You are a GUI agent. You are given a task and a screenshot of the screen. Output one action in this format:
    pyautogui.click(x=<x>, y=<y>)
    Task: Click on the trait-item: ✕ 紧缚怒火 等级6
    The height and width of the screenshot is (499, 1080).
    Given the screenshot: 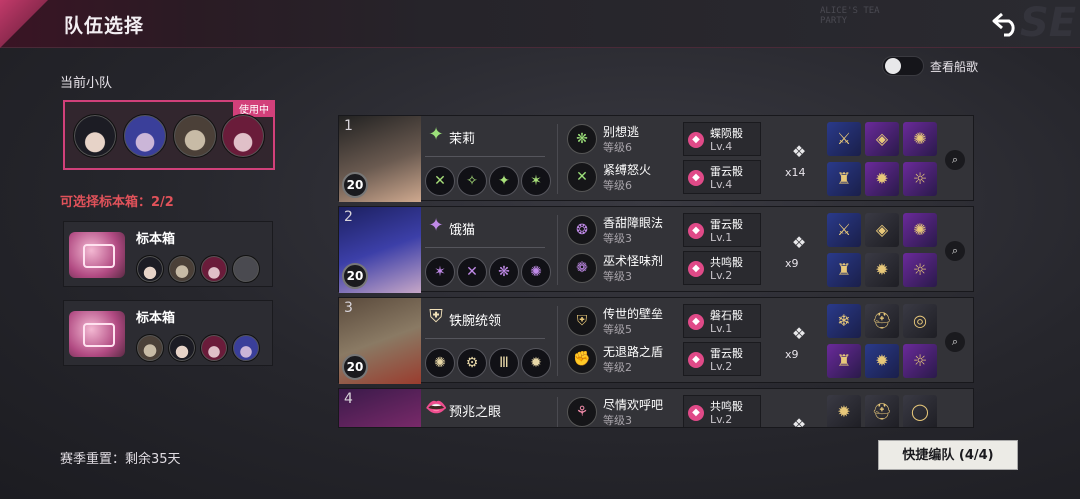 What is the action you would take?
    pyautogui.click(x=624, y=177)
    